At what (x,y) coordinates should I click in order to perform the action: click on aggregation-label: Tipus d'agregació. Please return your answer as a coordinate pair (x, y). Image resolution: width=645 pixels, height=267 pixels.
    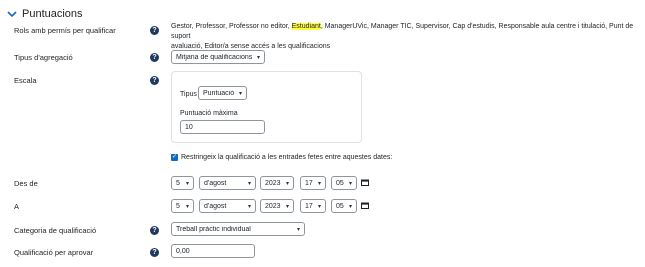
    Looking at the image, I should click on (43, 57).